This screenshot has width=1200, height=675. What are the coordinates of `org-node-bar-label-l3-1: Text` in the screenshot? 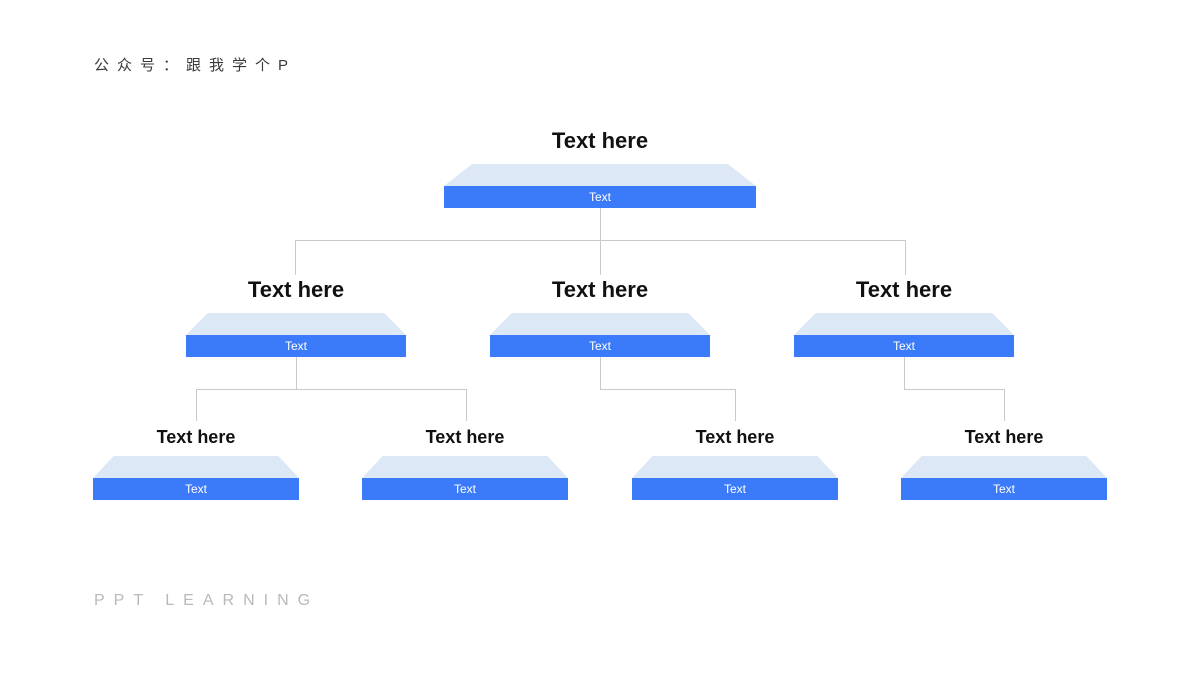 It's located at (196, 489).